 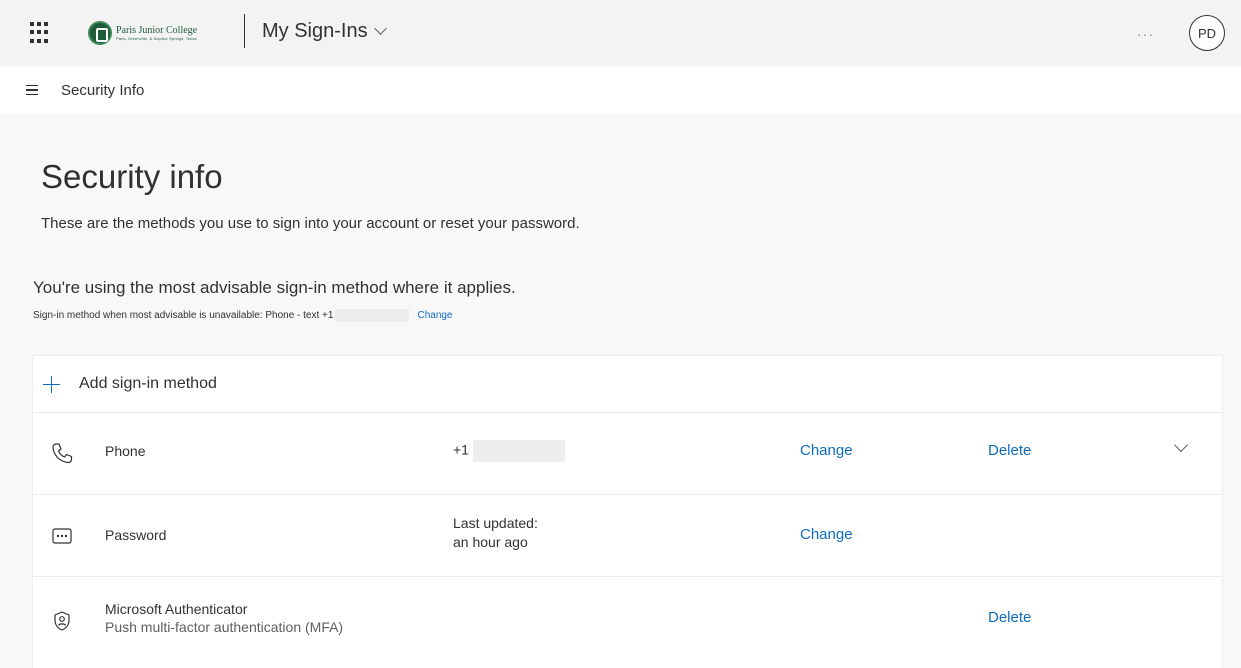 What do you see at coordinates (434, 315) in the screenshot?
I see `change-default-method-link: Change` at bounding box center [434, 315].